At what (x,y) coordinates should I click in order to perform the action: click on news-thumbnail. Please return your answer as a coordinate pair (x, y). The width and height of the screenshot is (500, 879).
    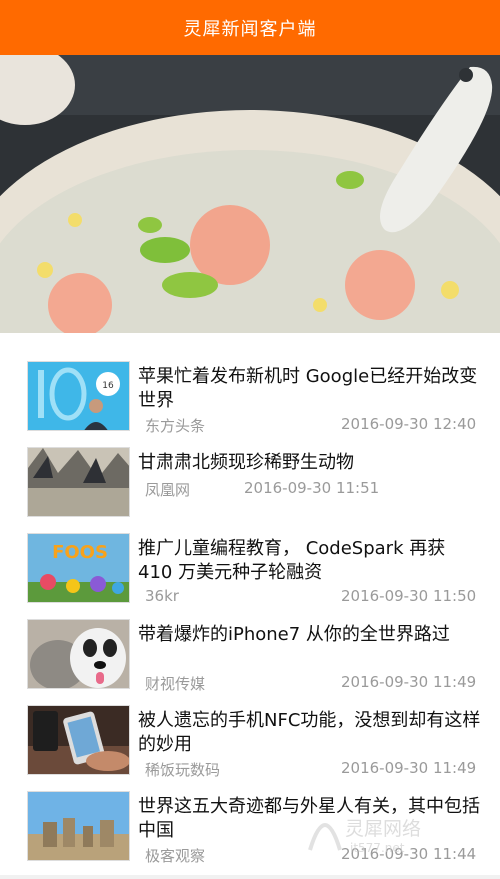
    Looking at the image, I should click on (78, 826).